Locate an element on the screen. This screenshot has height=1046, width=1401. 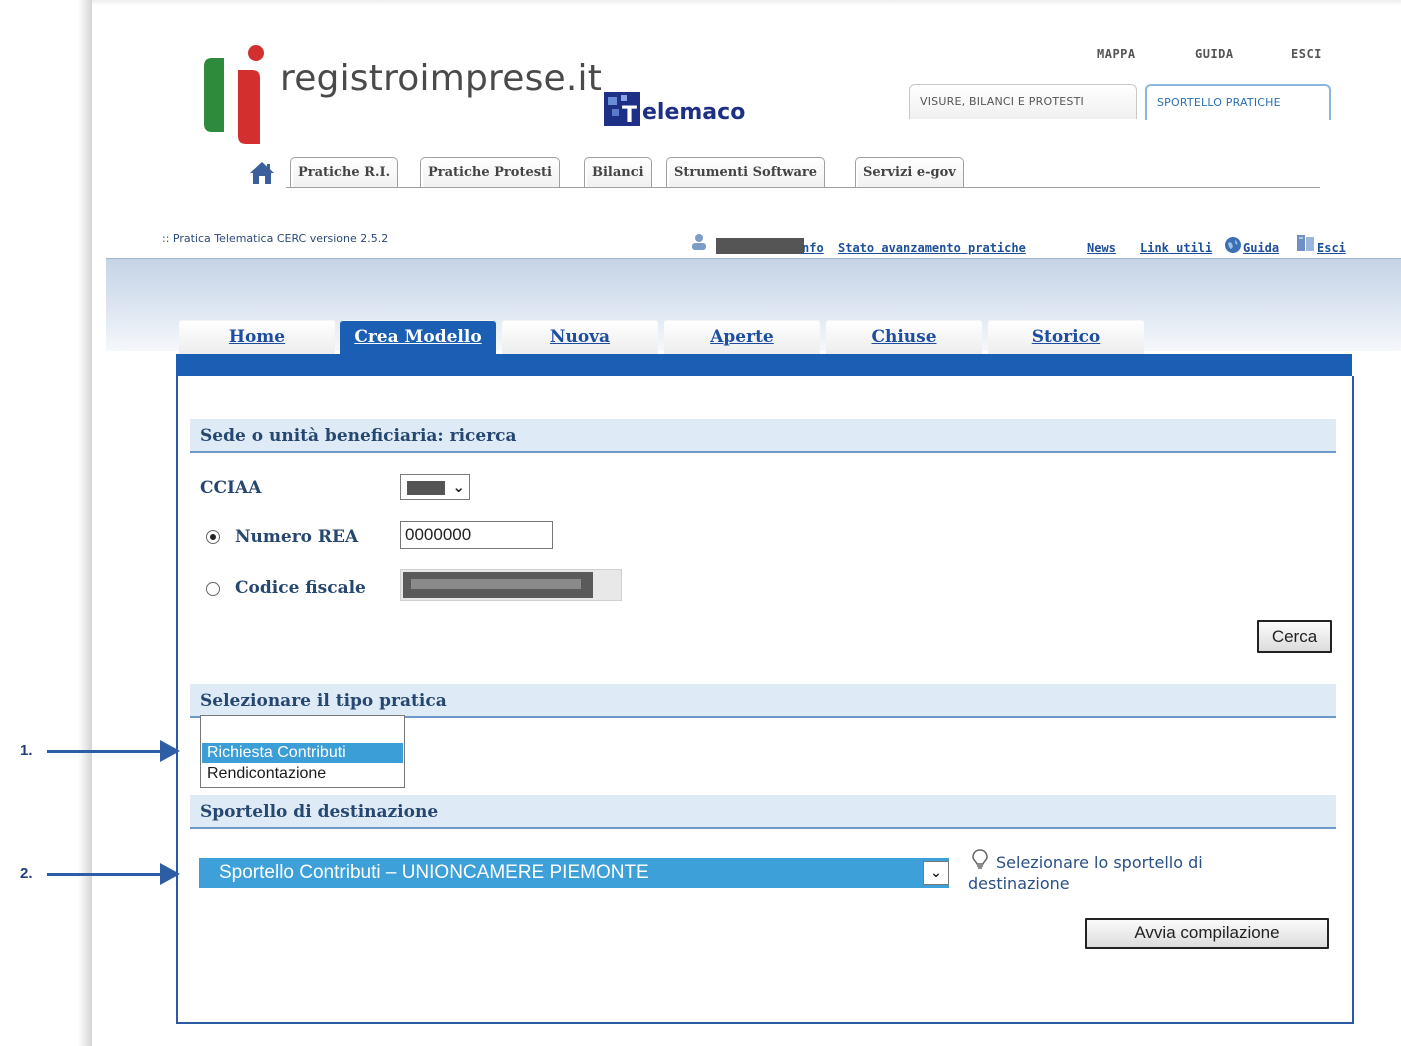
nav-baseline is located at coordinates (803, 187).